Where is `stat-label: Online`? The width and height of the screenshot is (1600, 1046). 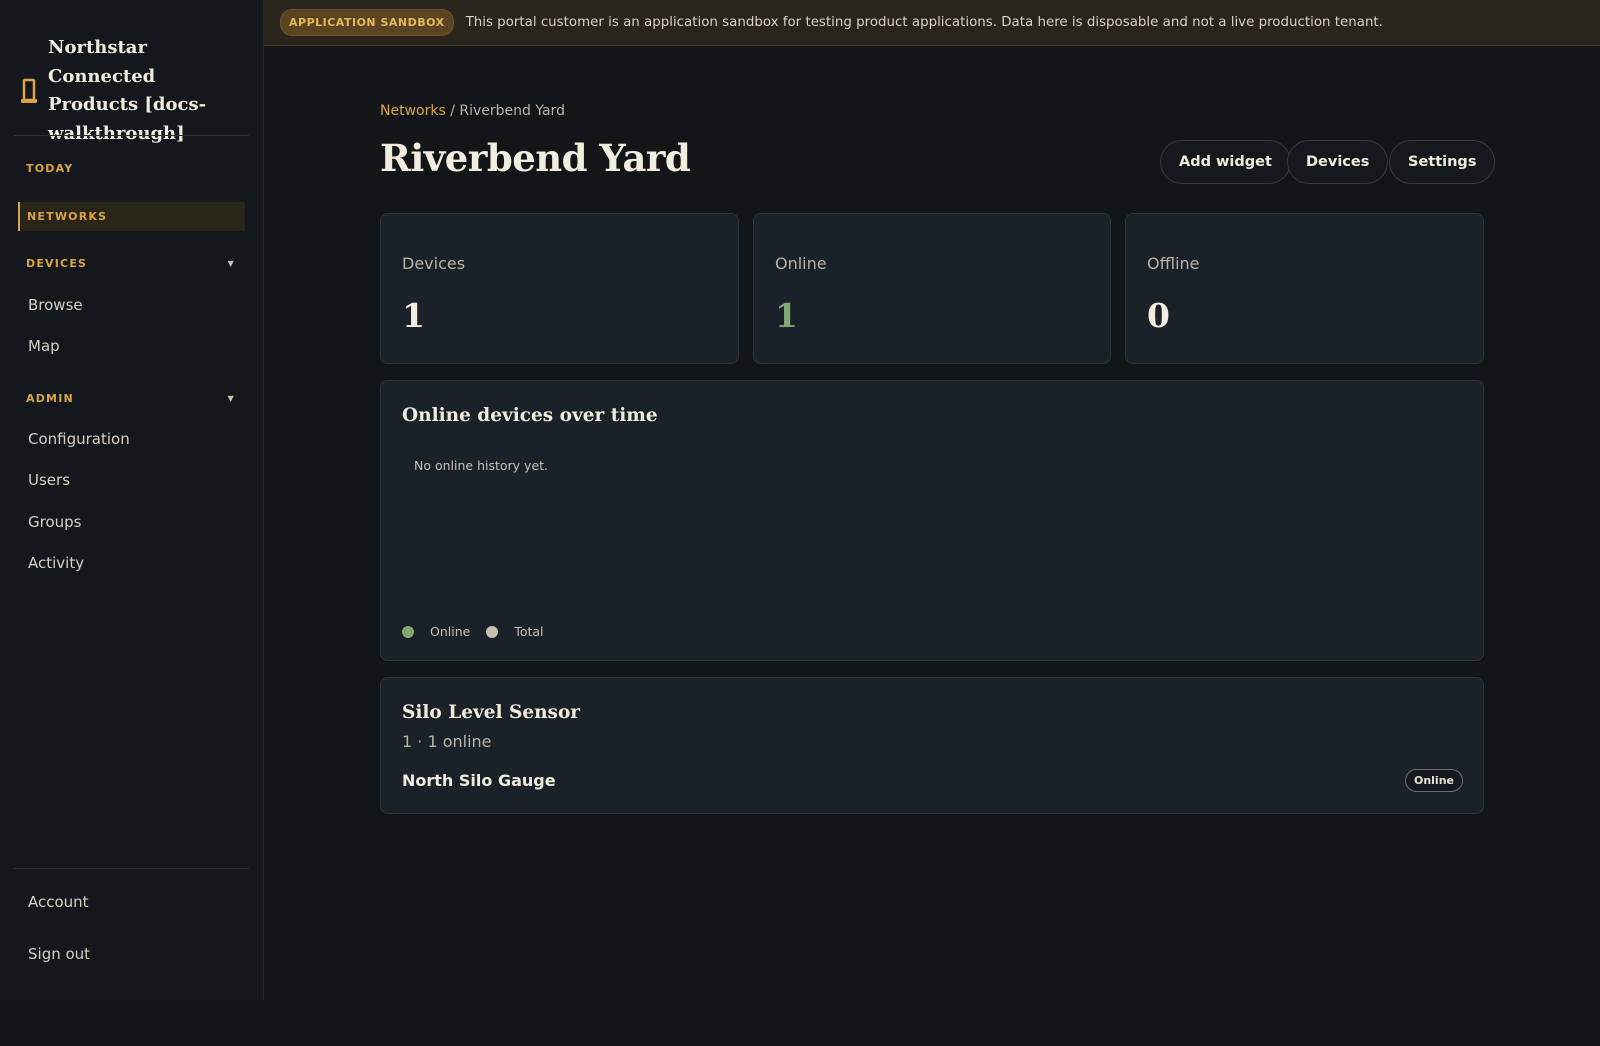
stat-label: Online is located at coordinates (801, 263).